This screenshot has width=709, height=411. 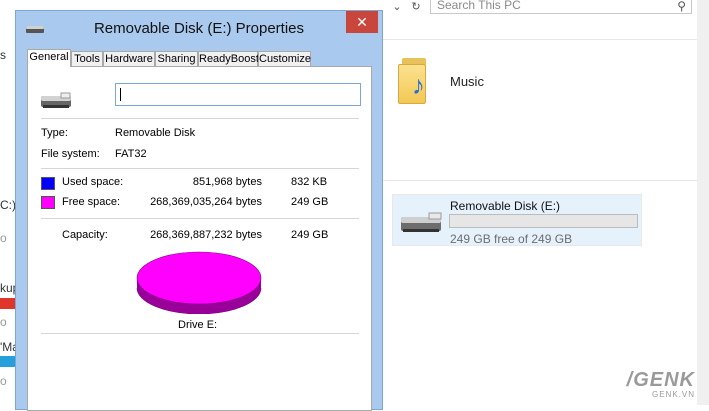 I want to click on capacity-label: Capacity:, so click(x=85, y=235).